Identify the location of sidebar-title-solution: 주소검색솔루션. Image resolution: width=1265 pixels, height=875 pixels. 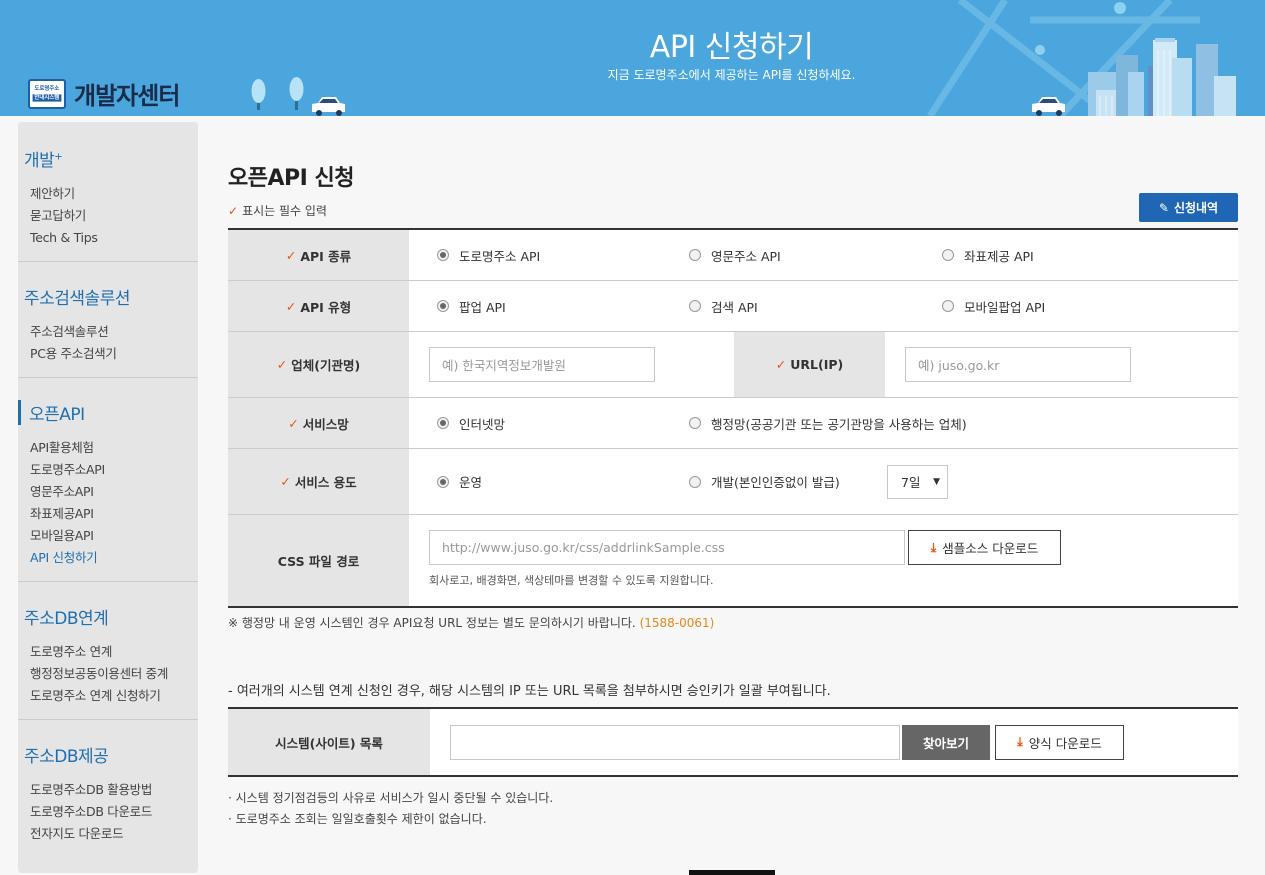
(111, 296).